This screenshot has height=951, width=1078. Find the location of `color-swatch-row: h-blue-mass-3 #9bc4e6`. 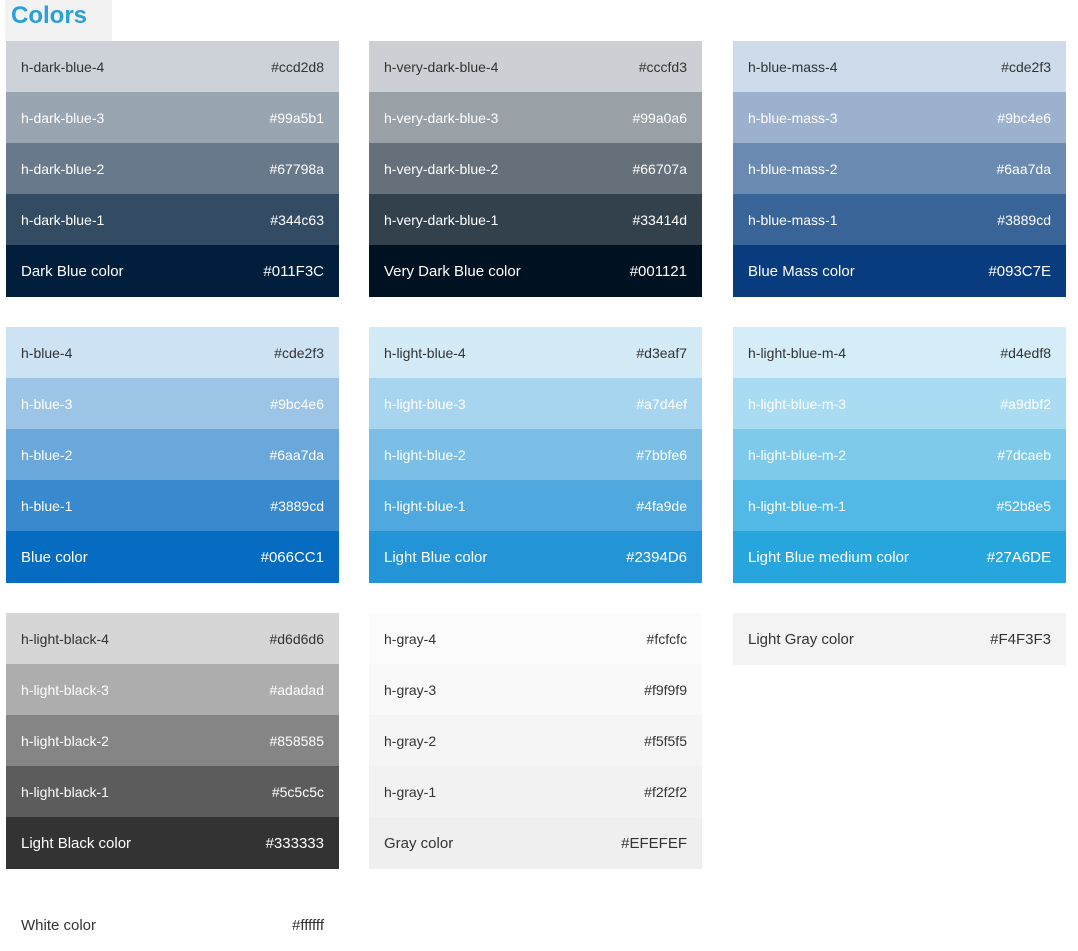

color-swatch-row: h-blue-mass-3 #9bc4e6 is located at coordinates (899, 117).